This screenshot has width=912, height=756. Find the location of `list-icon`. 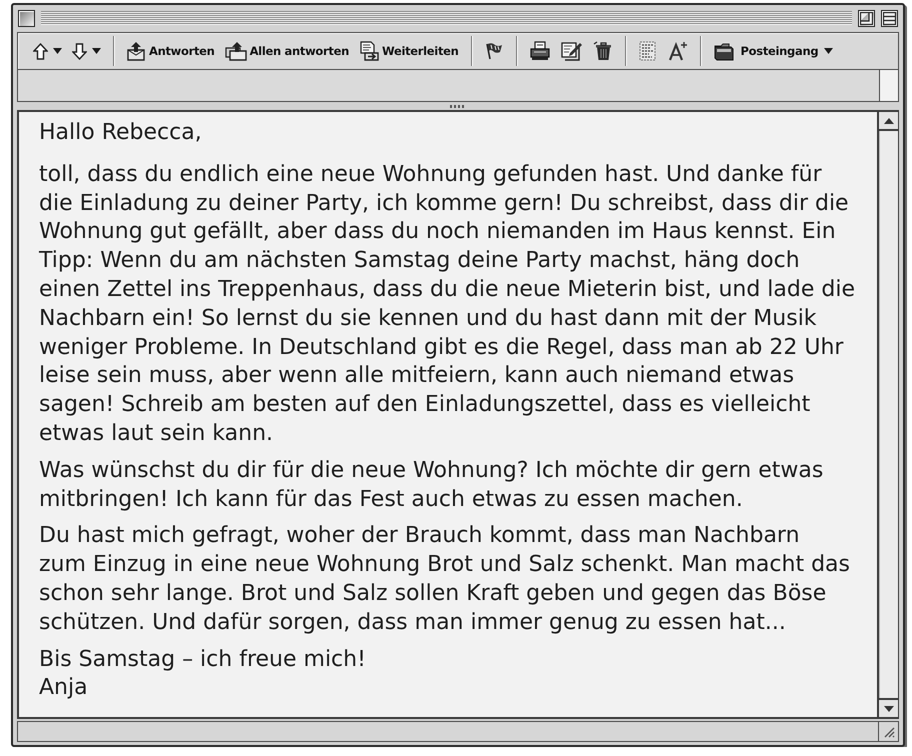

list-icon is located at coordinates (648, 51).